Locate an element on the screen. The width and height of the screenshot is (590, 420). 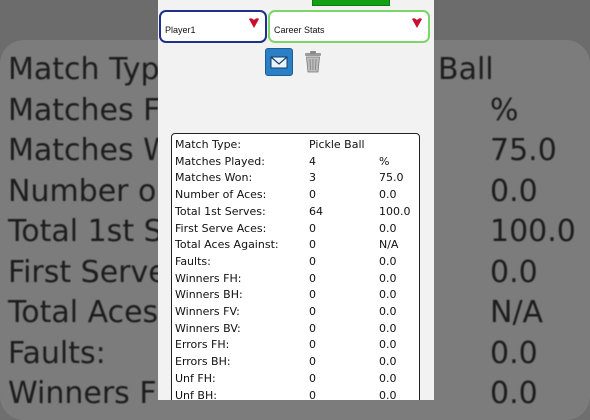
stats-select-value: Career Stats is located at coordinates (299, 30).